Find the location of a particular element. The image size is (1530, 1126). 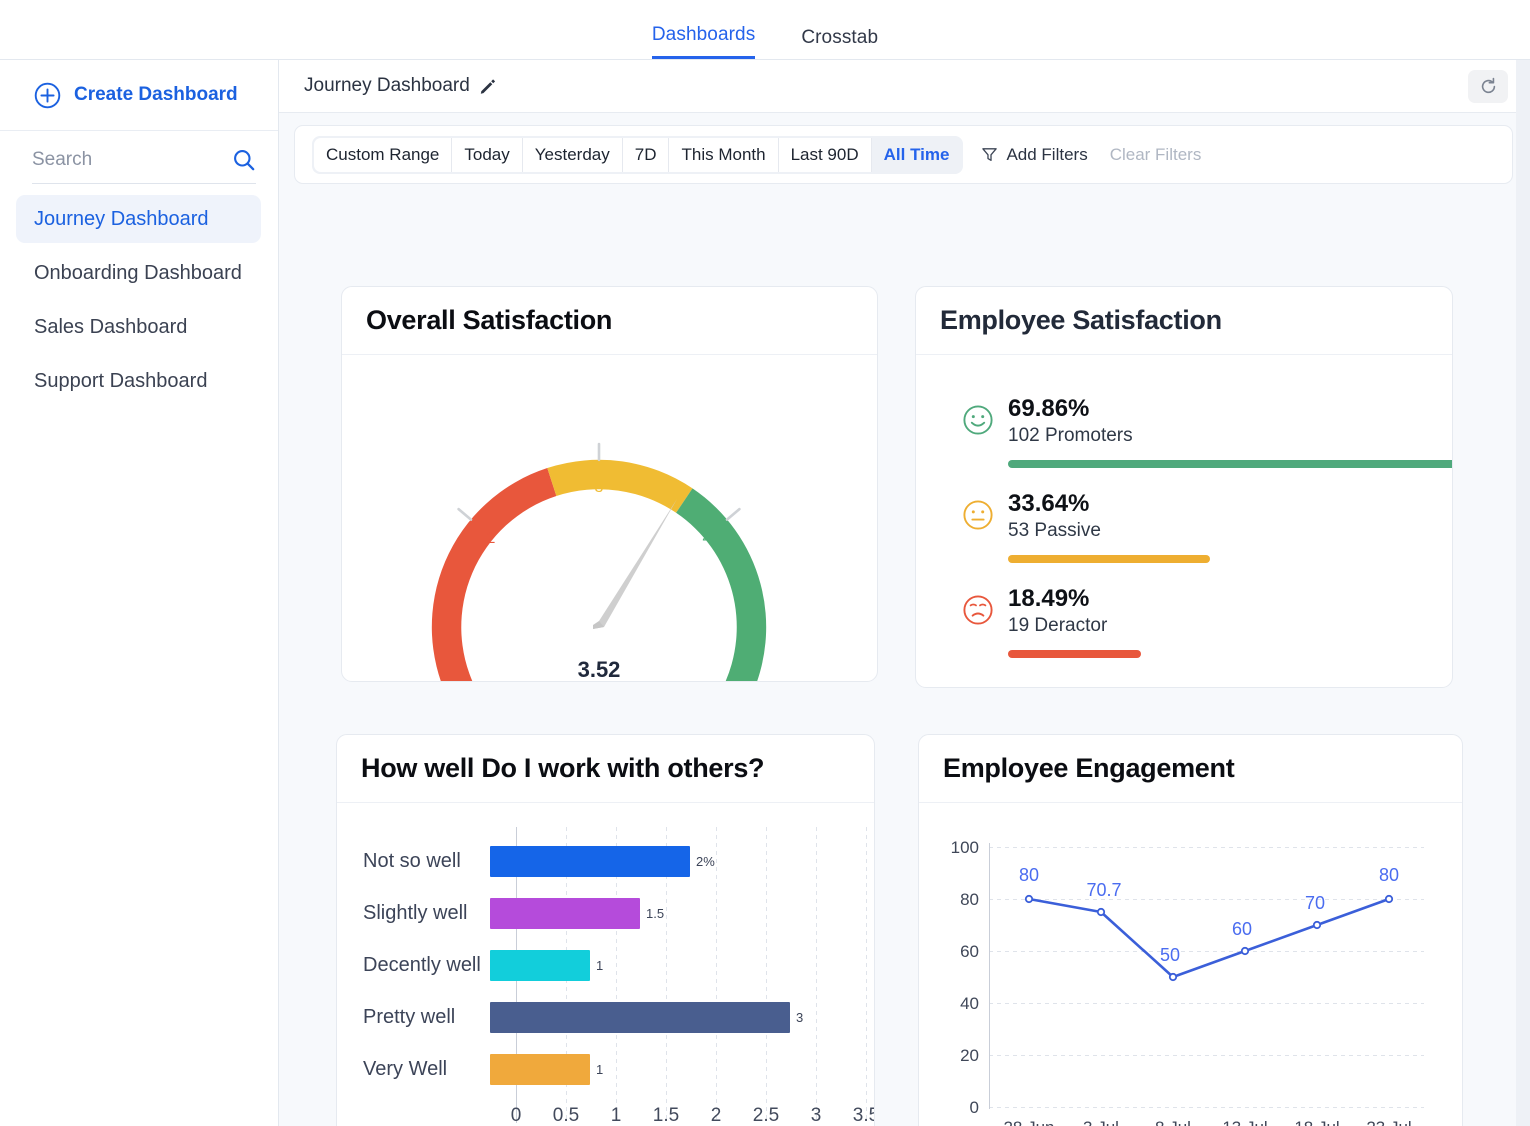

bar-row-slightly-well: Slightly well 1.5 is located at coordinates (605, 913).